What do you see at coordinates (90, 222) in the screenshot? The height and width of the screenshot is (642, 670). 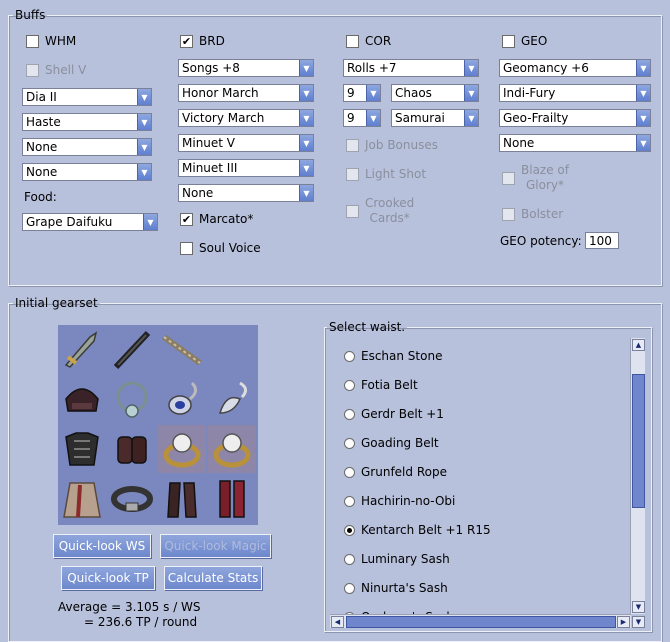 I see `food-select: Grape Daifuku ▼` at bounding box center [90, 222].